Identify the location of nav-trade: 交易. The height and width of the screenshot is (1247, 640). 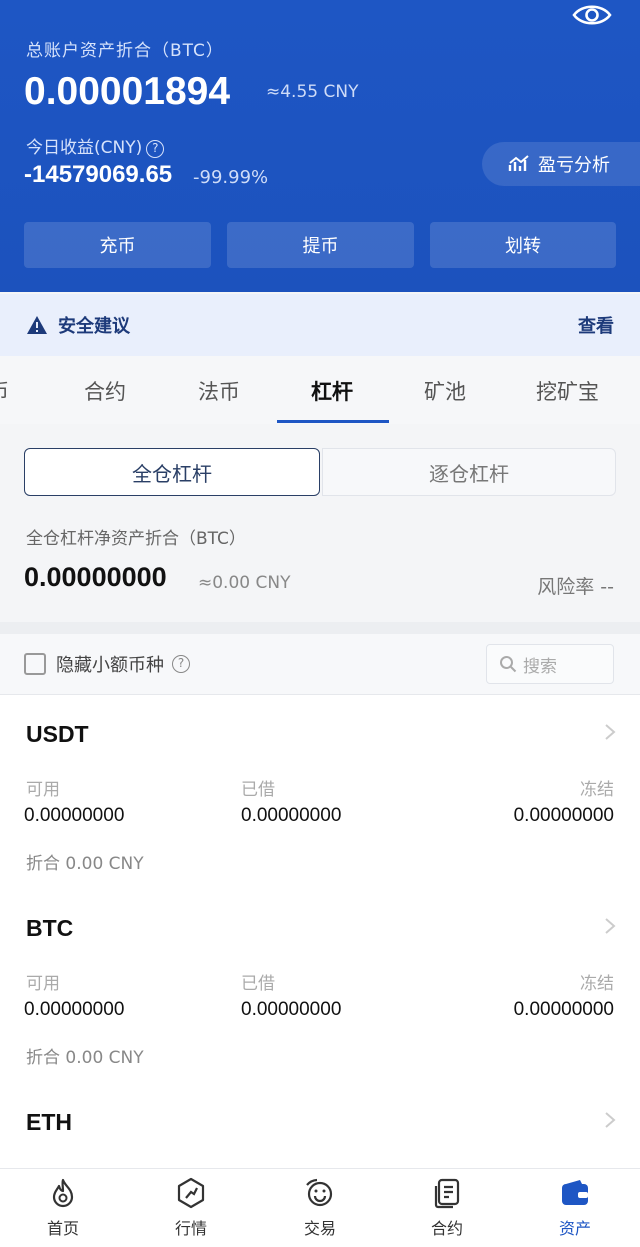
(320, 1208).